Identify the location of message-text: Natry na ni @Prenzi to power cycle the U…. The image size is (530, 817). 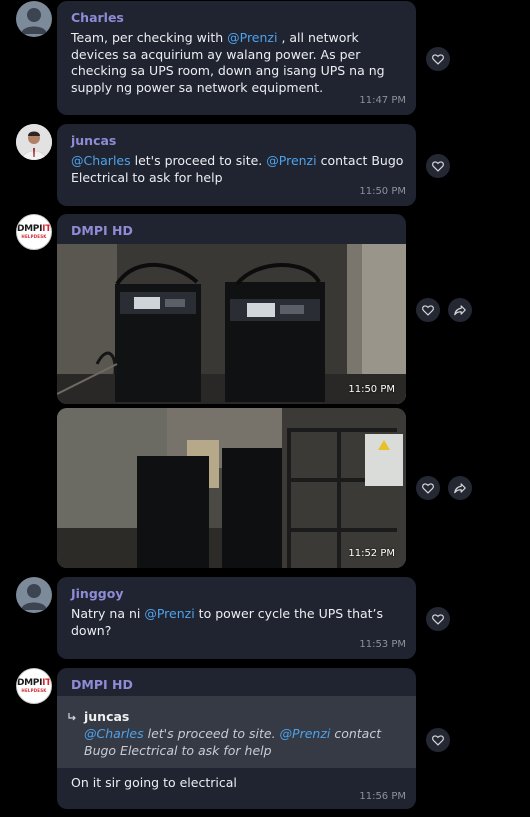
(227, 622).